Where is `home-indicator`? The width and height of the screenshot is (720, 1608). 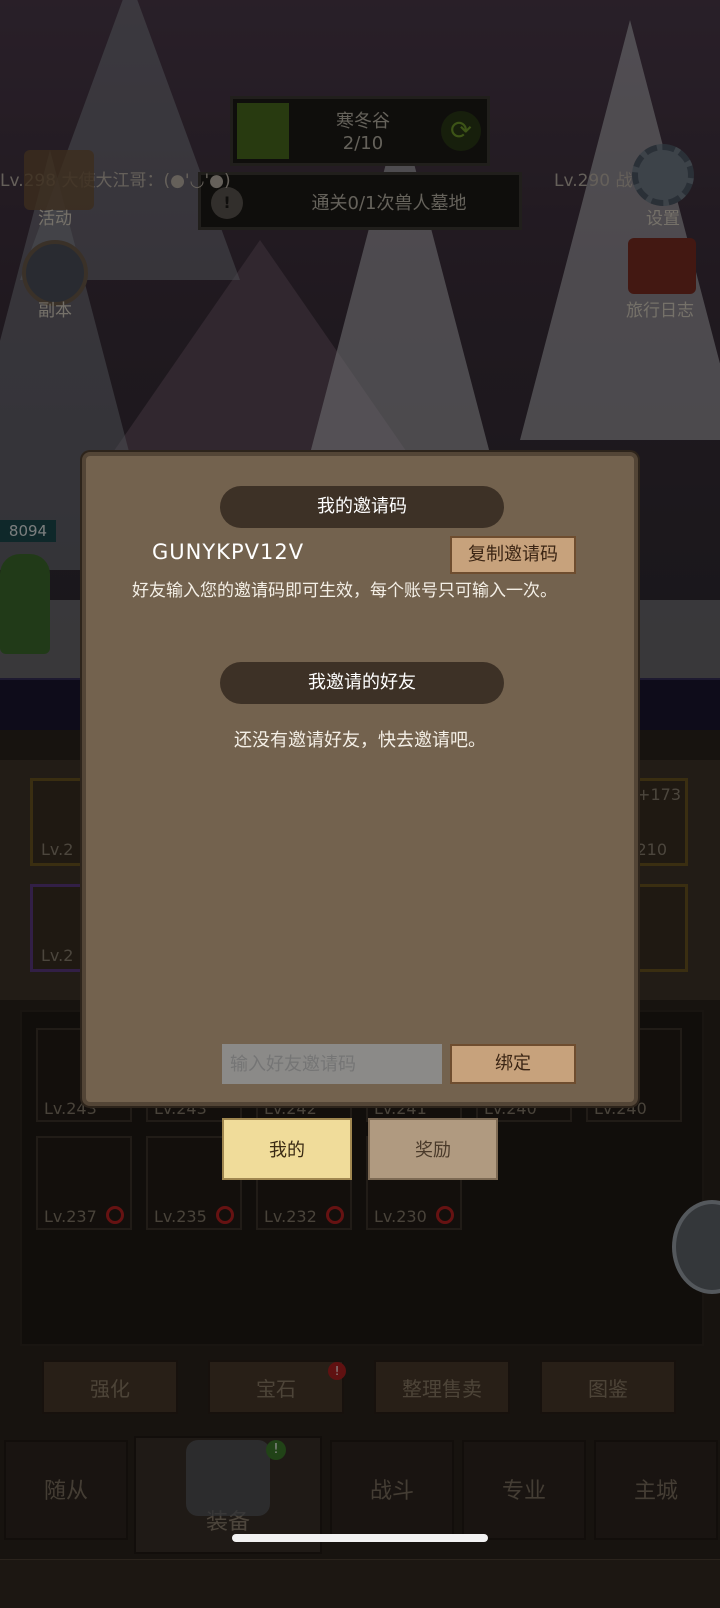 home-indicator is located at coordinates (360, 1538).